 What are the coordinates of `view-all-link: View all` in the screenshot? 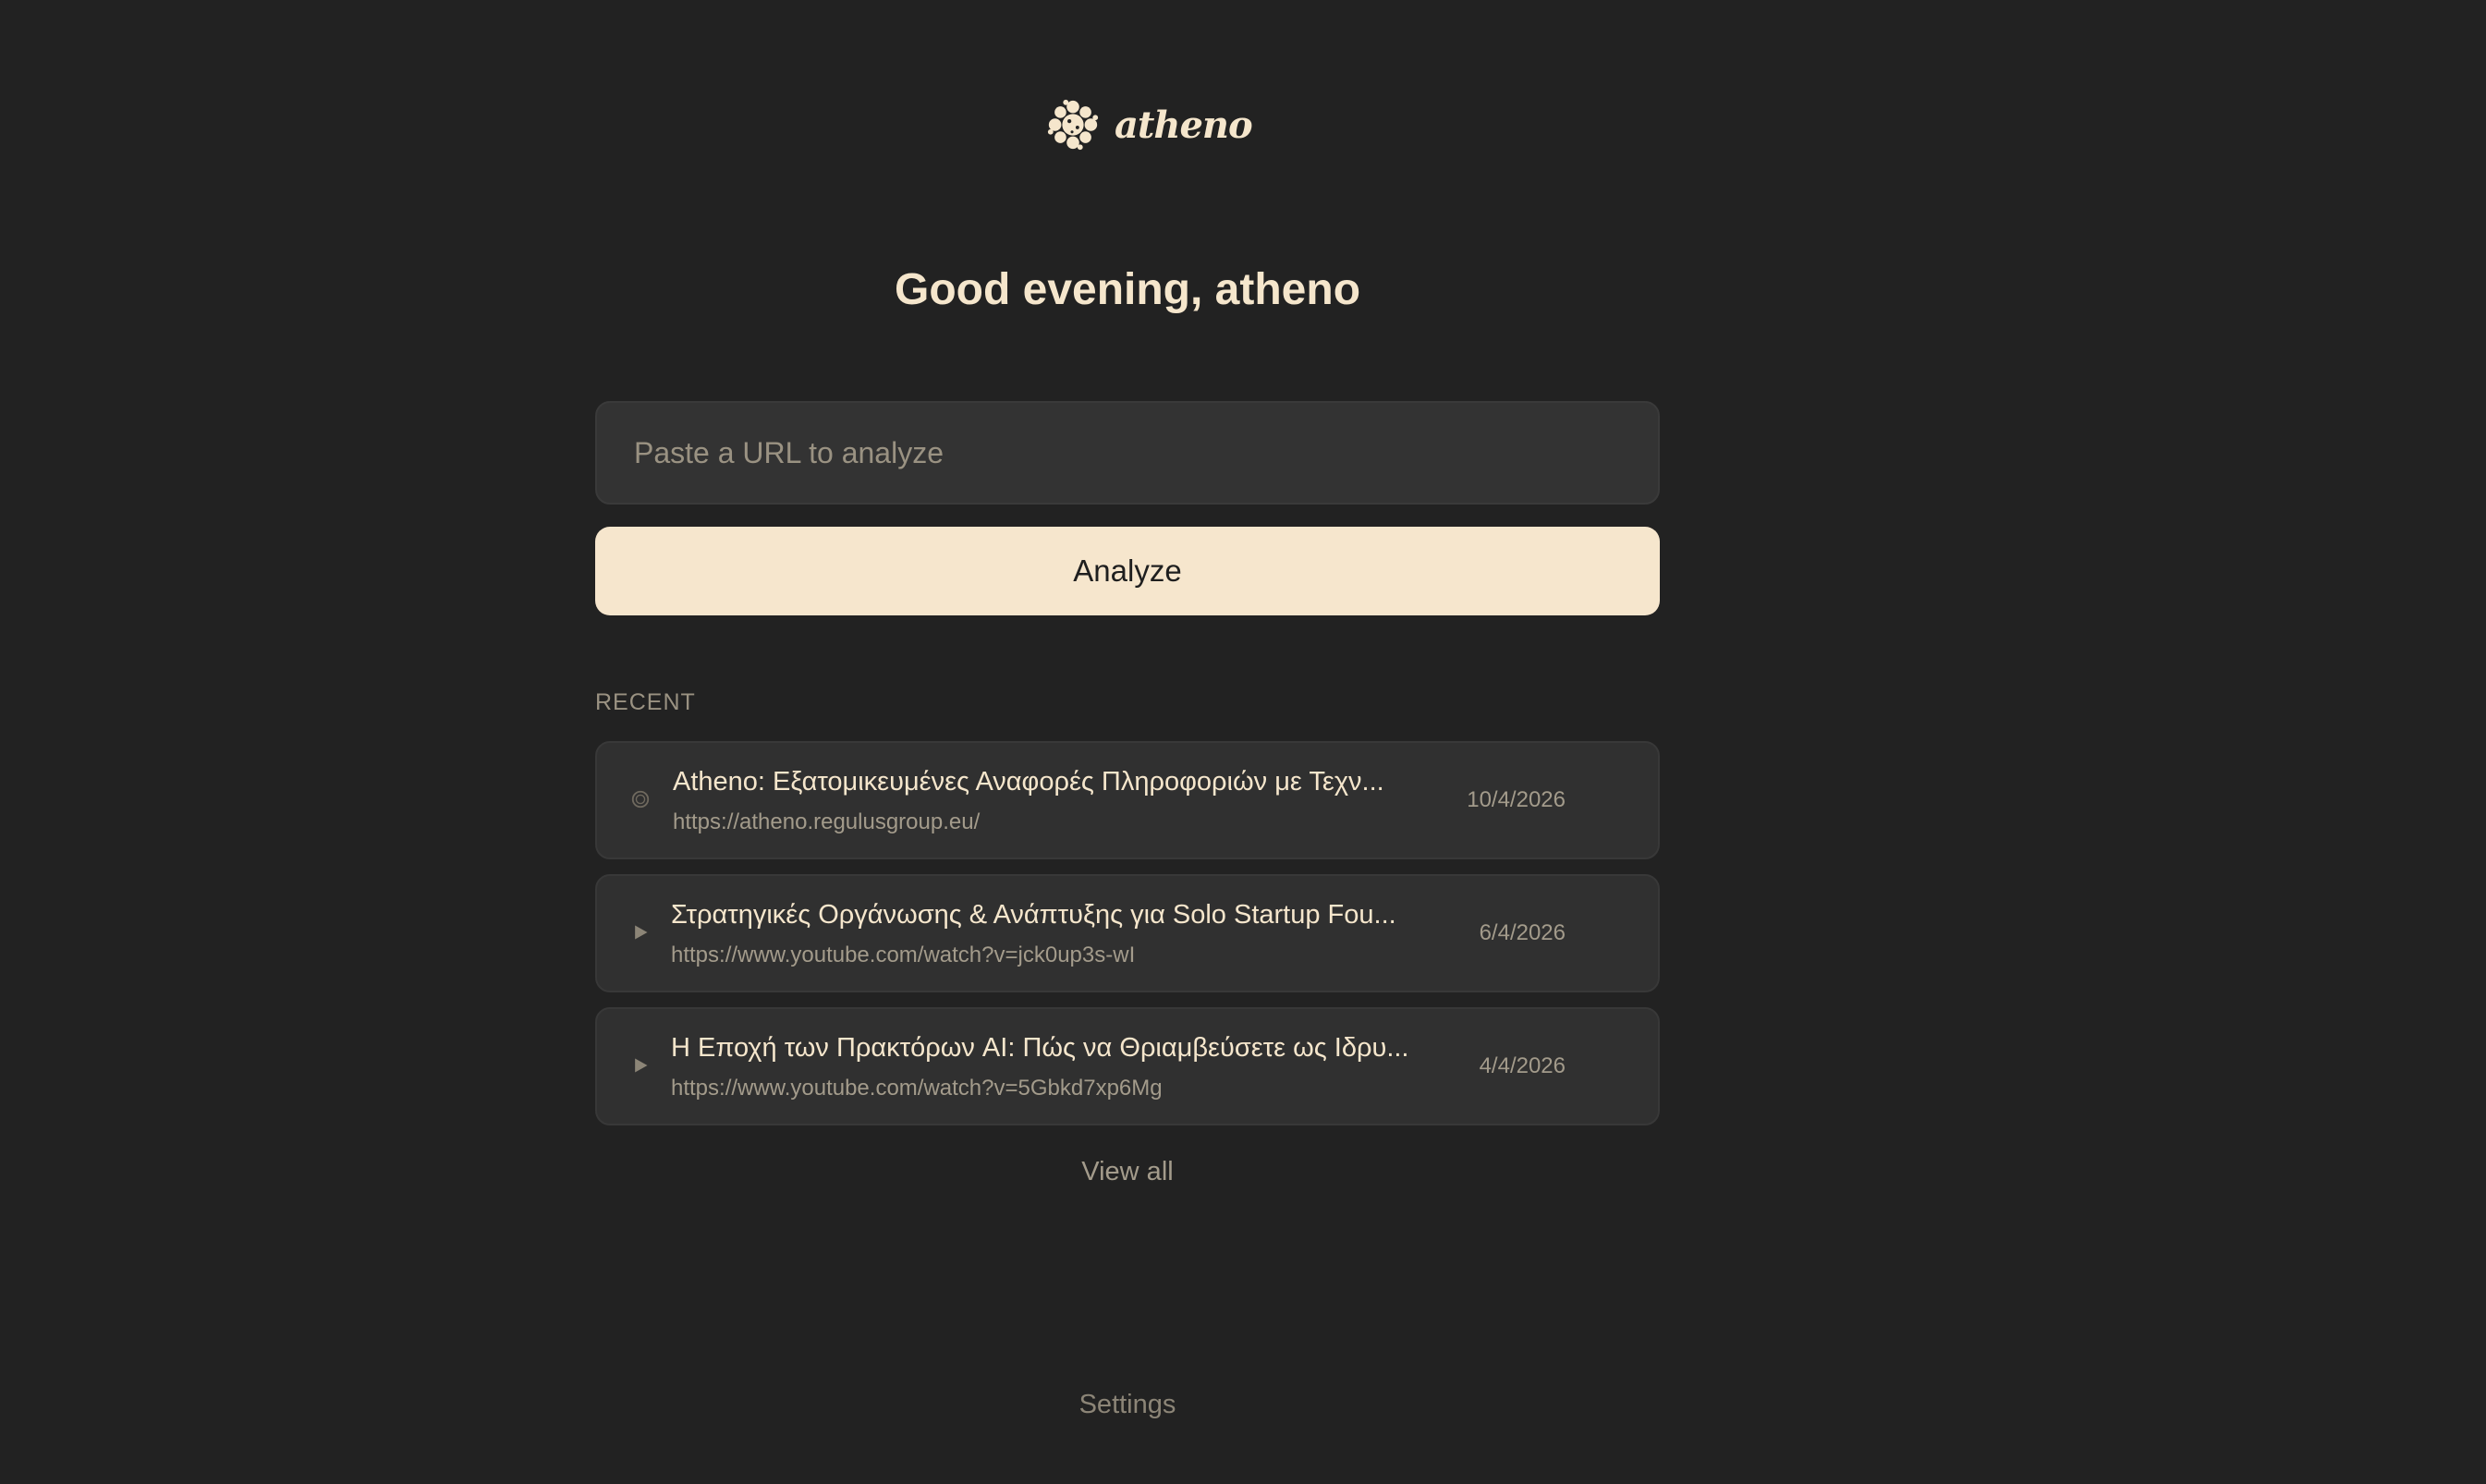 It's located at (1127, 1172).